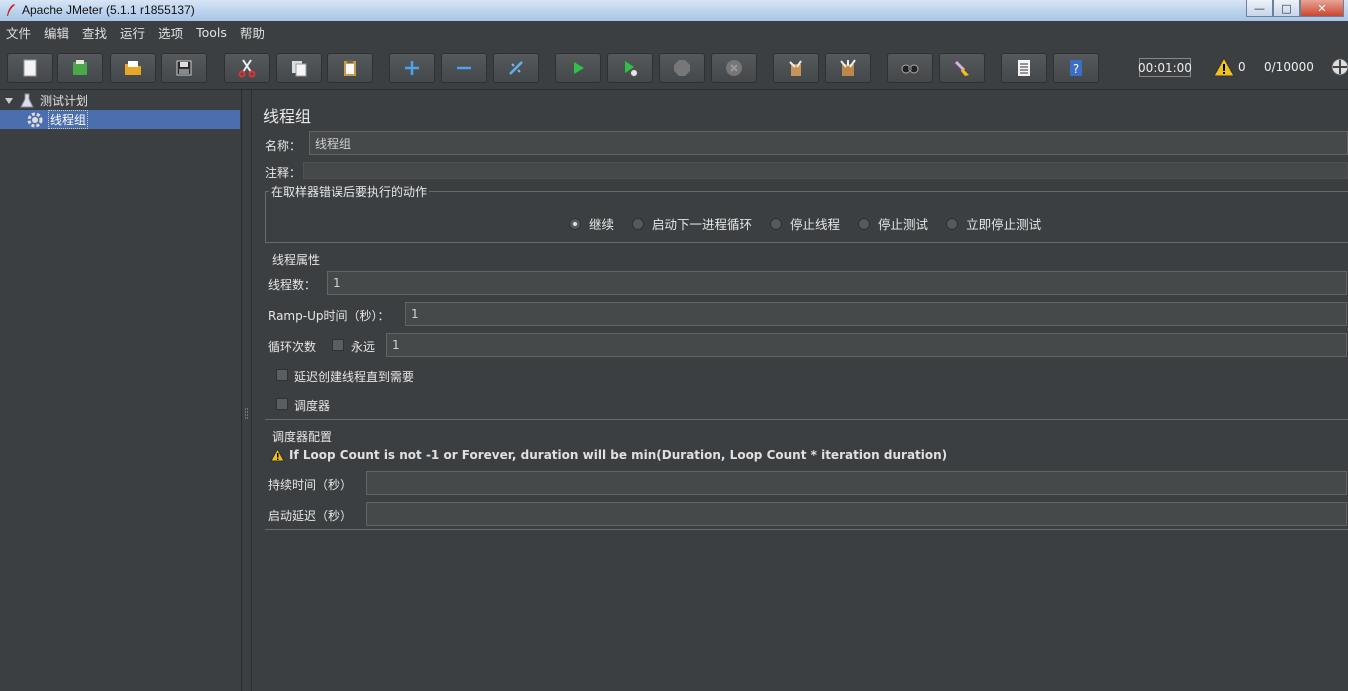  I want to click on menu-tools: Tools, so click(211, 32).